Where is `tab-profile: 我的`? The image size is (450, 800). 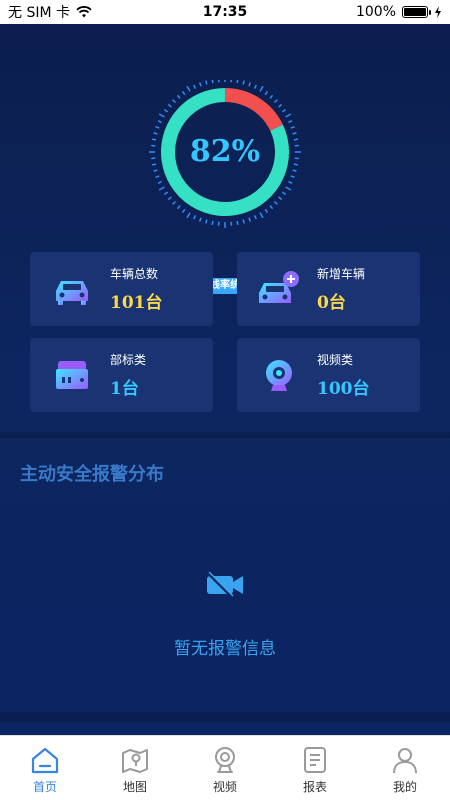 tab-profile: 我的 is located at coordinates (405, 768).